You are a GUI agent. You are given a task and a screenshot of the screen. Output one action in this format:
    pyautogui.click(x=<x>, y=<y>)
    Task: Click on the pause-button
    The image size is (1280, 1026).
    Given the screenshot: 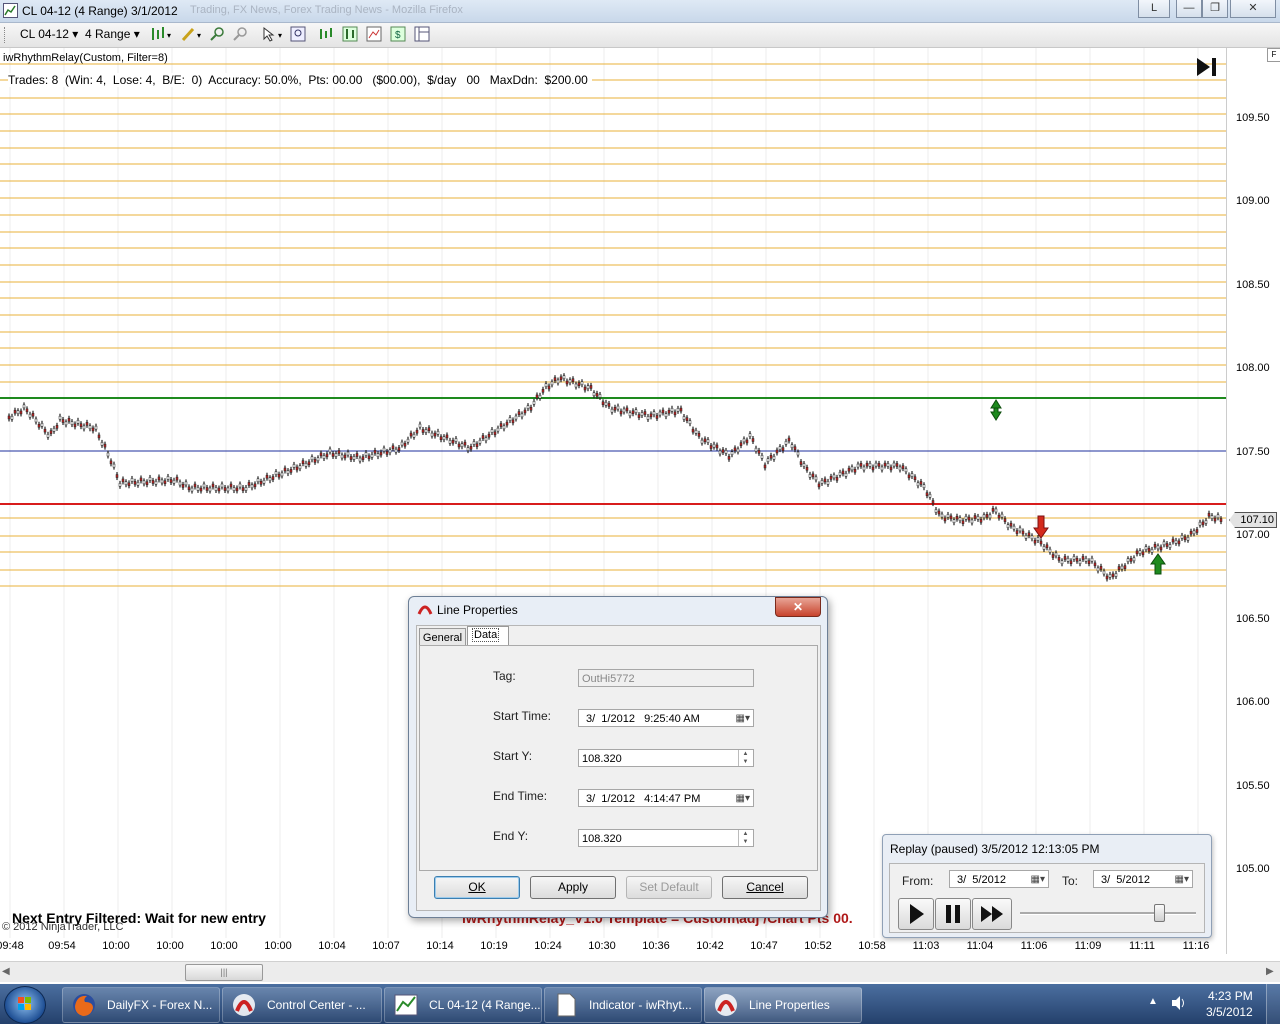 What is the action you would take?
    pyautogui.click(x=953, y=914)
    